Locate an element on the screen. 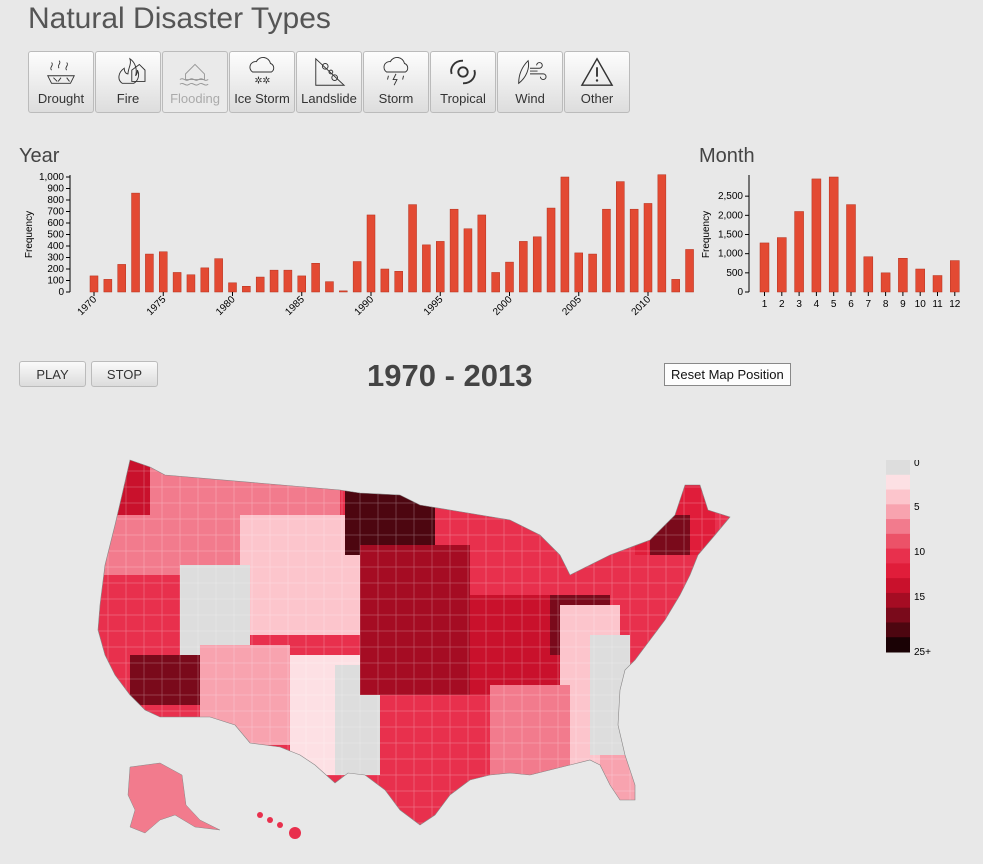  tool-drought-button: Drought is located at coordinates (61, 82).